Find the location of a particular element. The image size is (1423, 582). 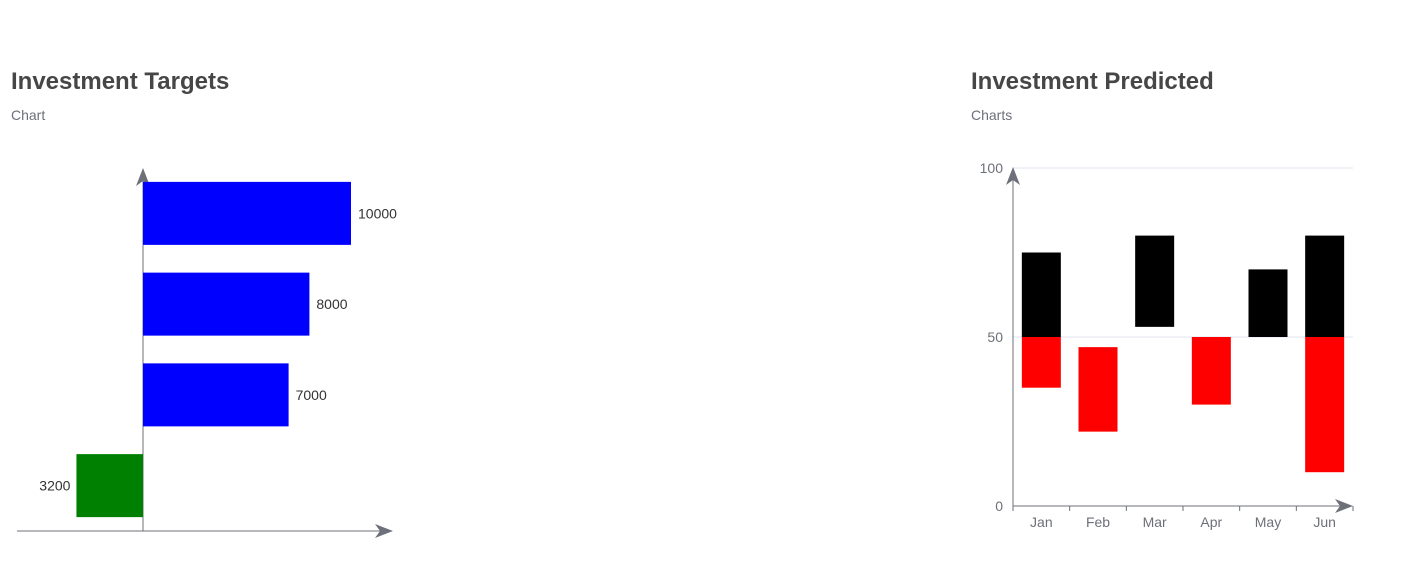

y-tick-label-2: 100 is located at coordinates (992, 168).